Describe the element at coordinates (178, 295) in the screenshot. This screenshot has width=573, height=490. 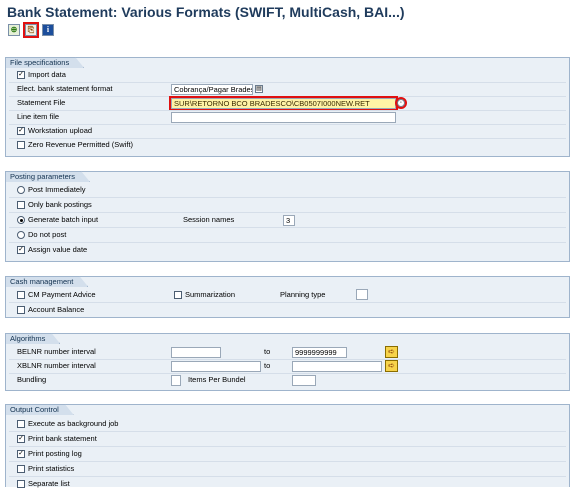
I see `summarization-checkbox` at that location.